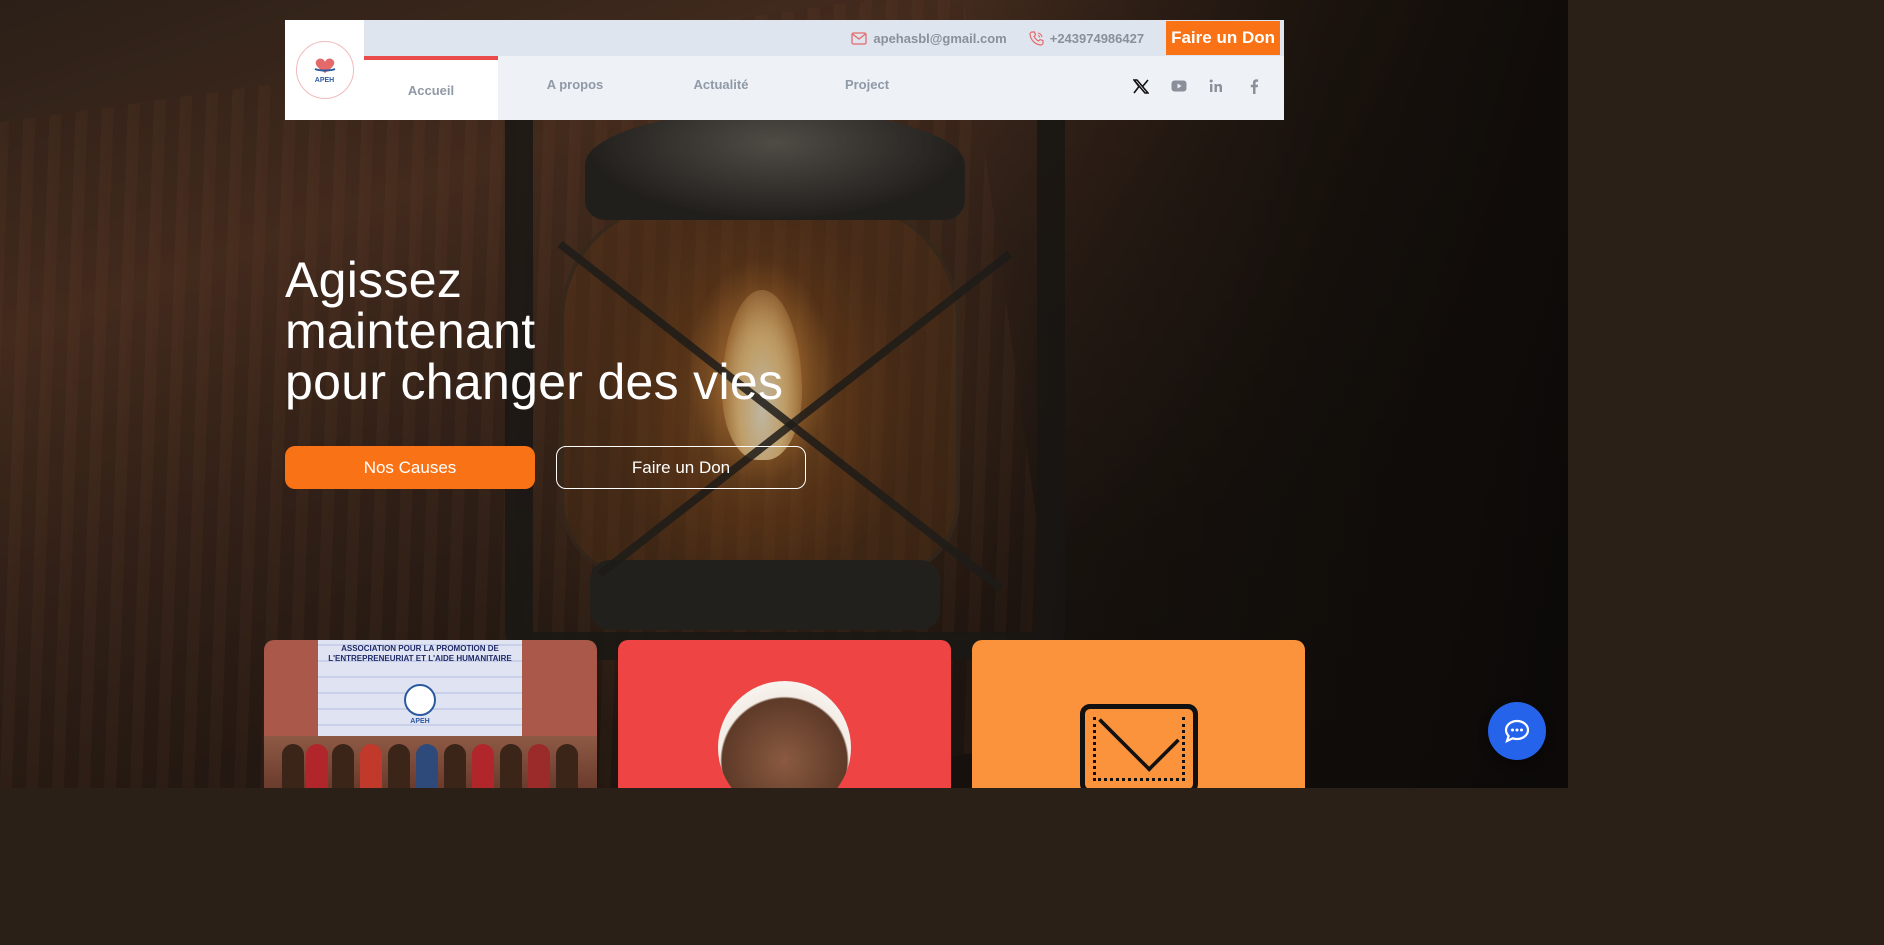 The image size is (1884, 945). What do you see at coordinates (859, 38) in the screenshot?
I see `mail-icon` at bounding box center [859, 38].